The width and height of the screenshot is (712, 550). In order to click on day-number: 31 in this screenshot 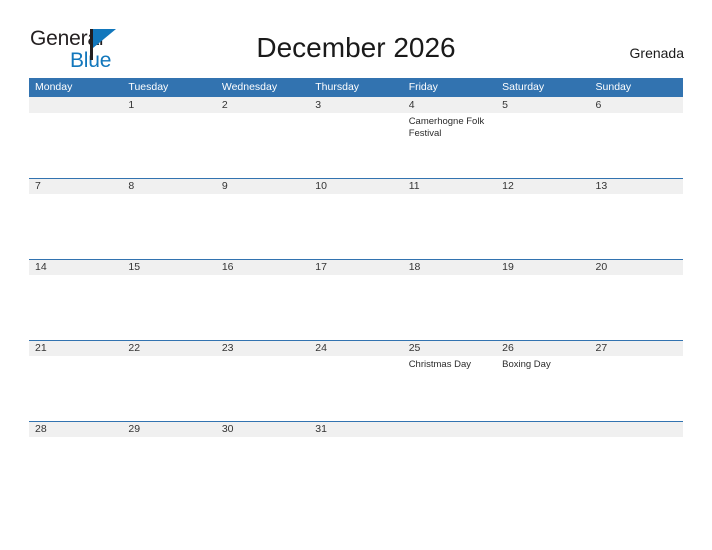, I will do `click(355, 429)`.